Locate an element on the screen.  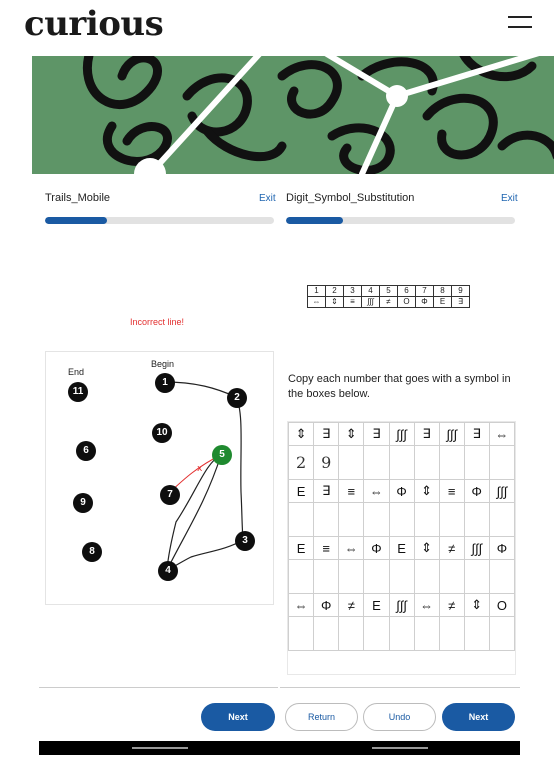
dss-answer-cell: 2 is located at coordinates (301, 462).